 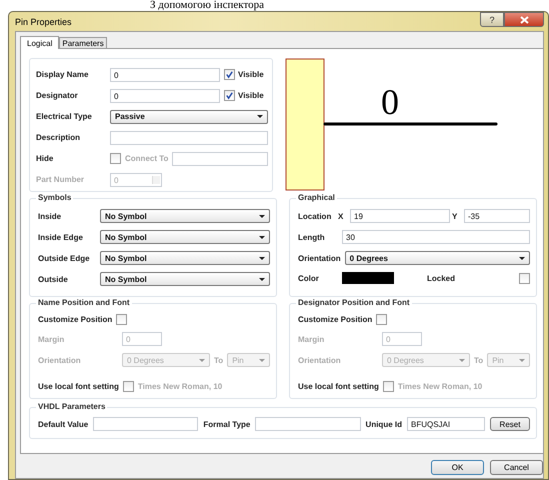 I want to click on dropdown: 0 Degrees, so click(x=437, y=258).